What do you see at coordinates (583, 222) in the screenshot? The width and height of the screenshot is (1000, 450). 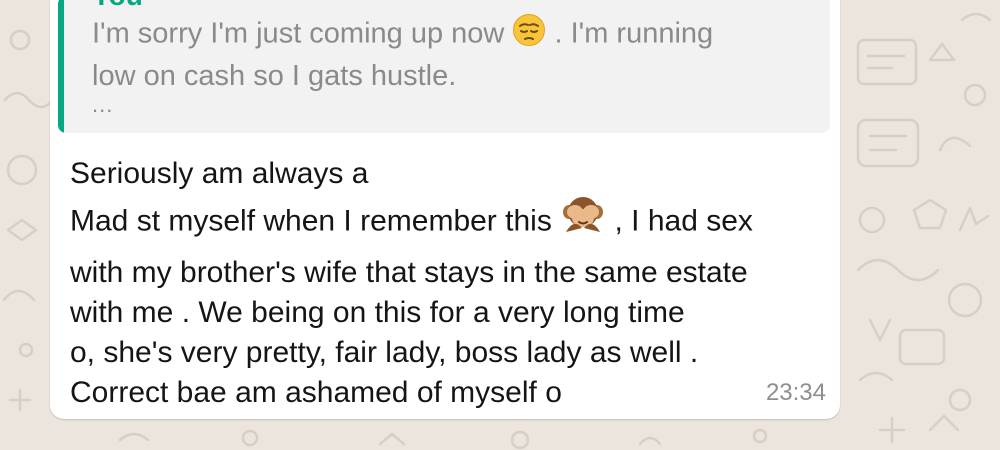 I see `see-no-evil-monkey-emoji-icon` at bounding box center [583, 222].